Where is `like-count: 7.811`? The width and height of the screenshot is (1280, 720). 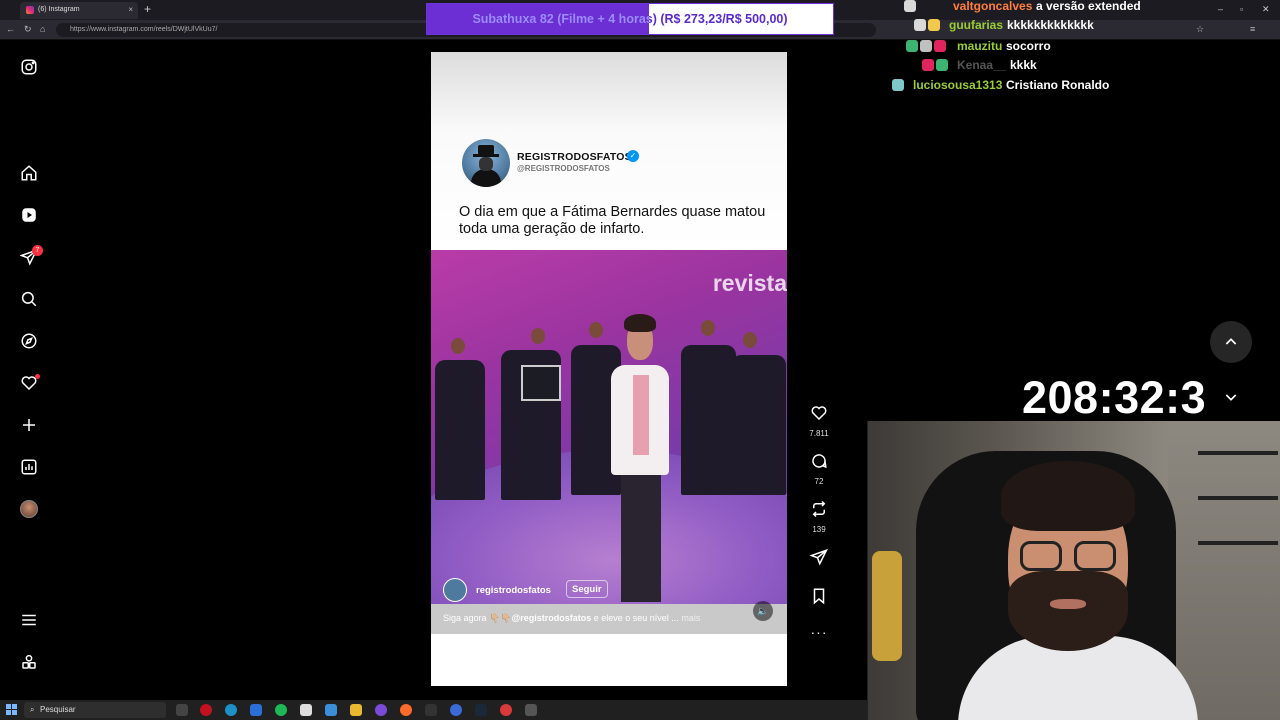
like-count: 7.811 is located at coordinates (819, 433).